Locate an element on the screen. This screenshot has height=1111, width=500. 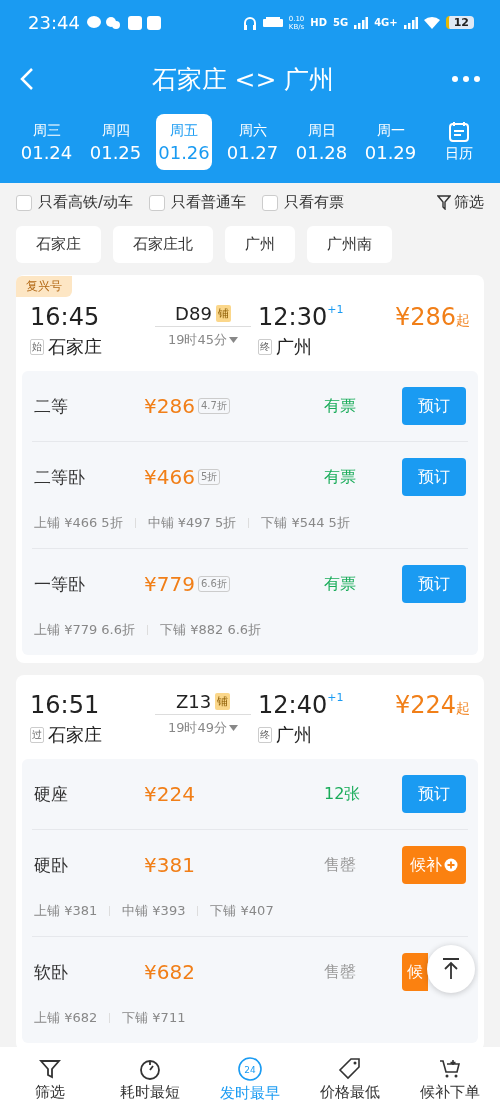
plus-icon is located at coordinates (451, 865).